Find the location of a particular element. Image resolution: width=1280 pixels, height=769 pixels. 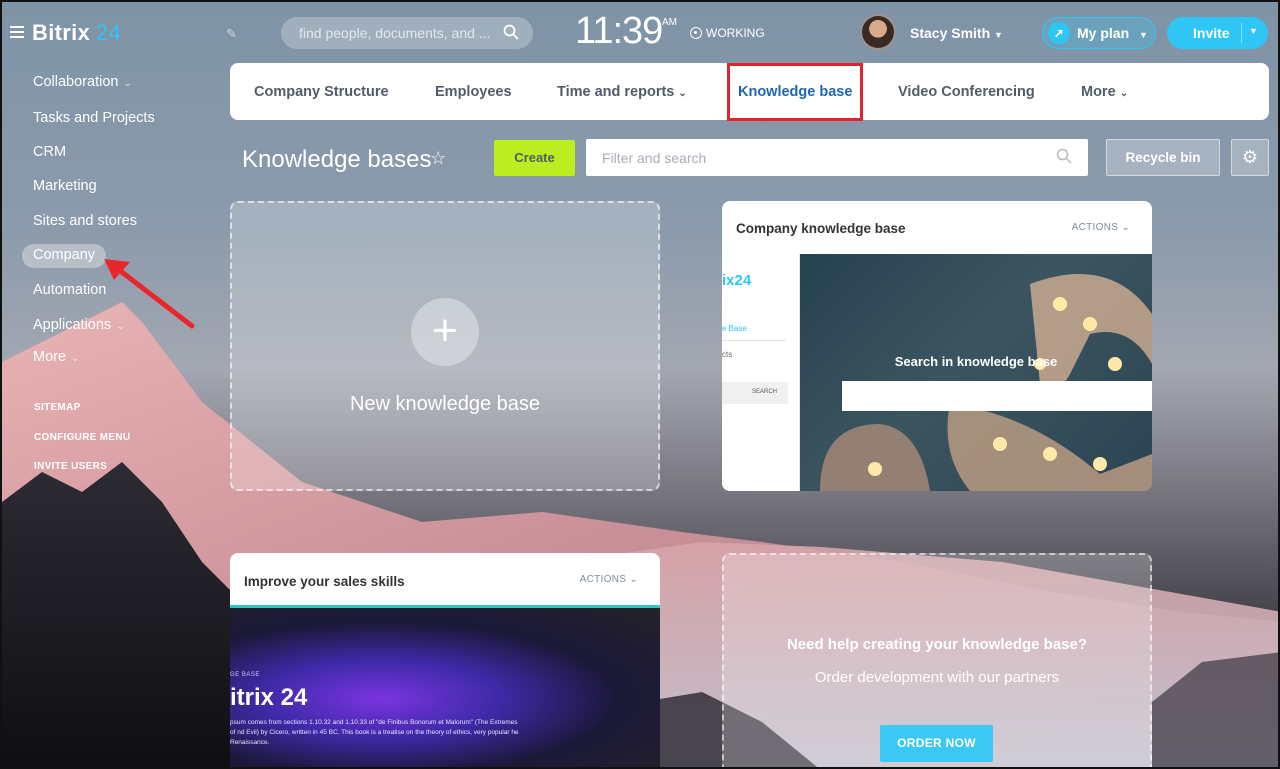

preview-search-box: SEARCH is located at coordinates (755, 393).